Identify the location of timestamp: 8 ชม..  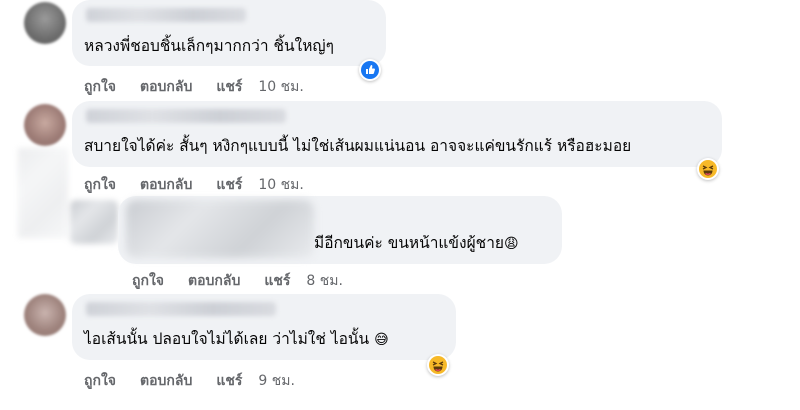
(324, 281).